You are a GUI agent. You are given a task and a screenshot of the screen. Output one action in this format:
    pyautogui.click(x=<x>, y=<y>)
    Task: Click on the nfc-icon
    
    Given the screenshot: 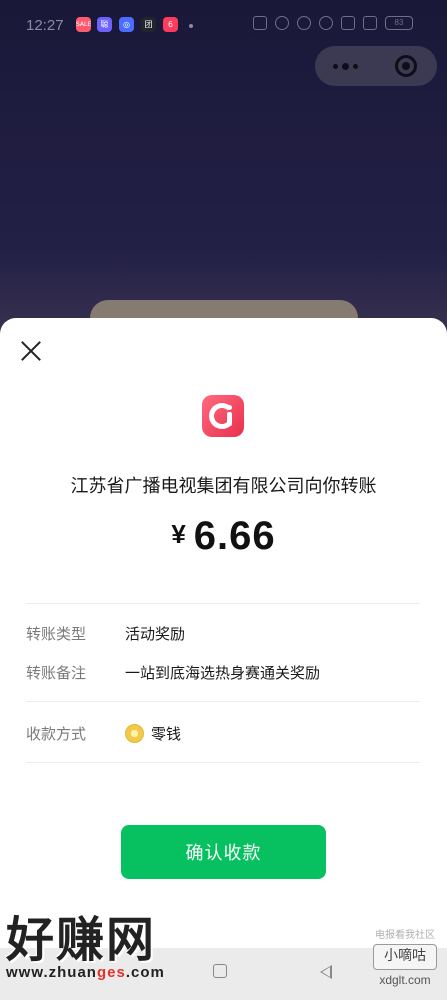 What is the action you would take?
    pyautogui.click(x=260, y=23)
    